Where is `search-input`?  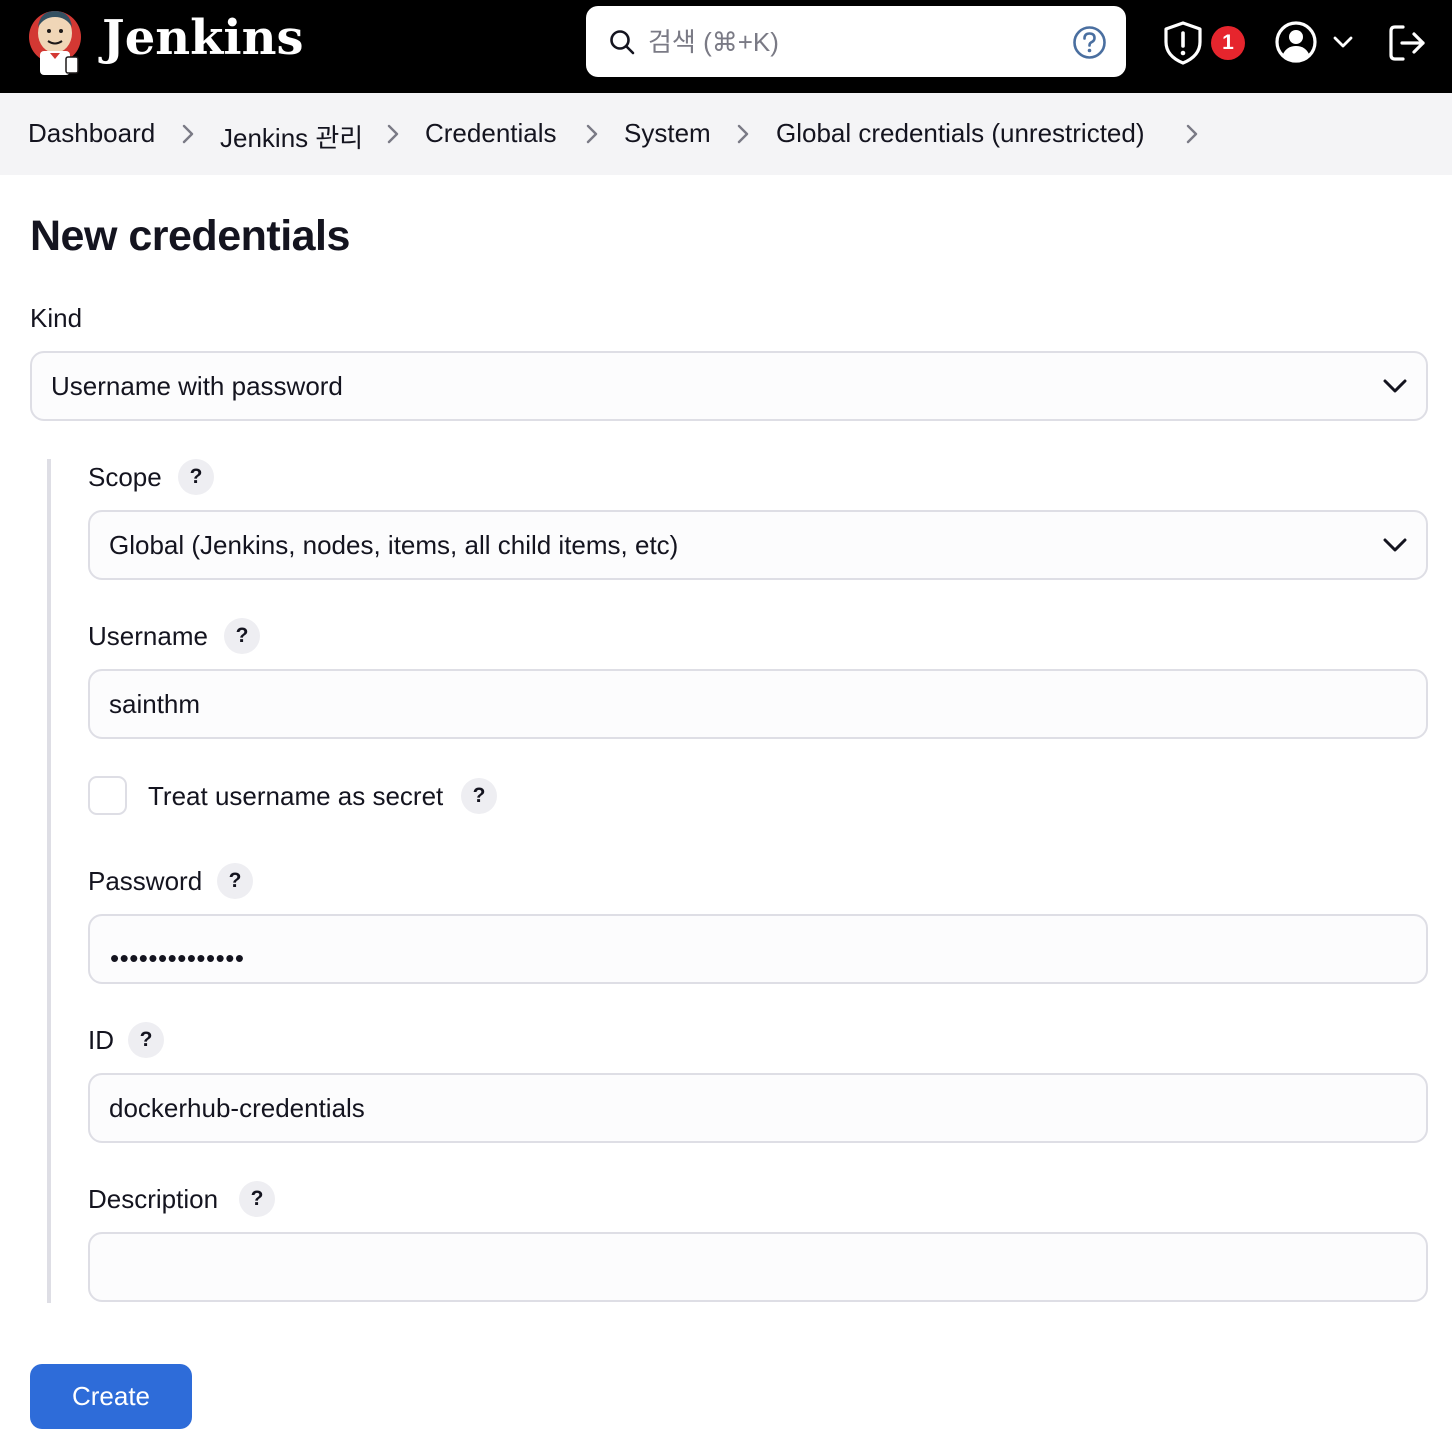 search-input is located at coordinates (848, 42).